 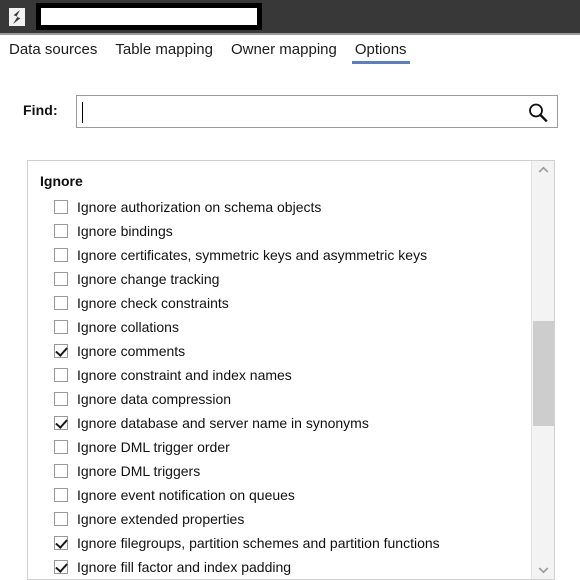 What do you see at coordinates (139, 471) in the screenshot?
I see `option-label: Ignore DML triggers` at bounding box center [139, 471].